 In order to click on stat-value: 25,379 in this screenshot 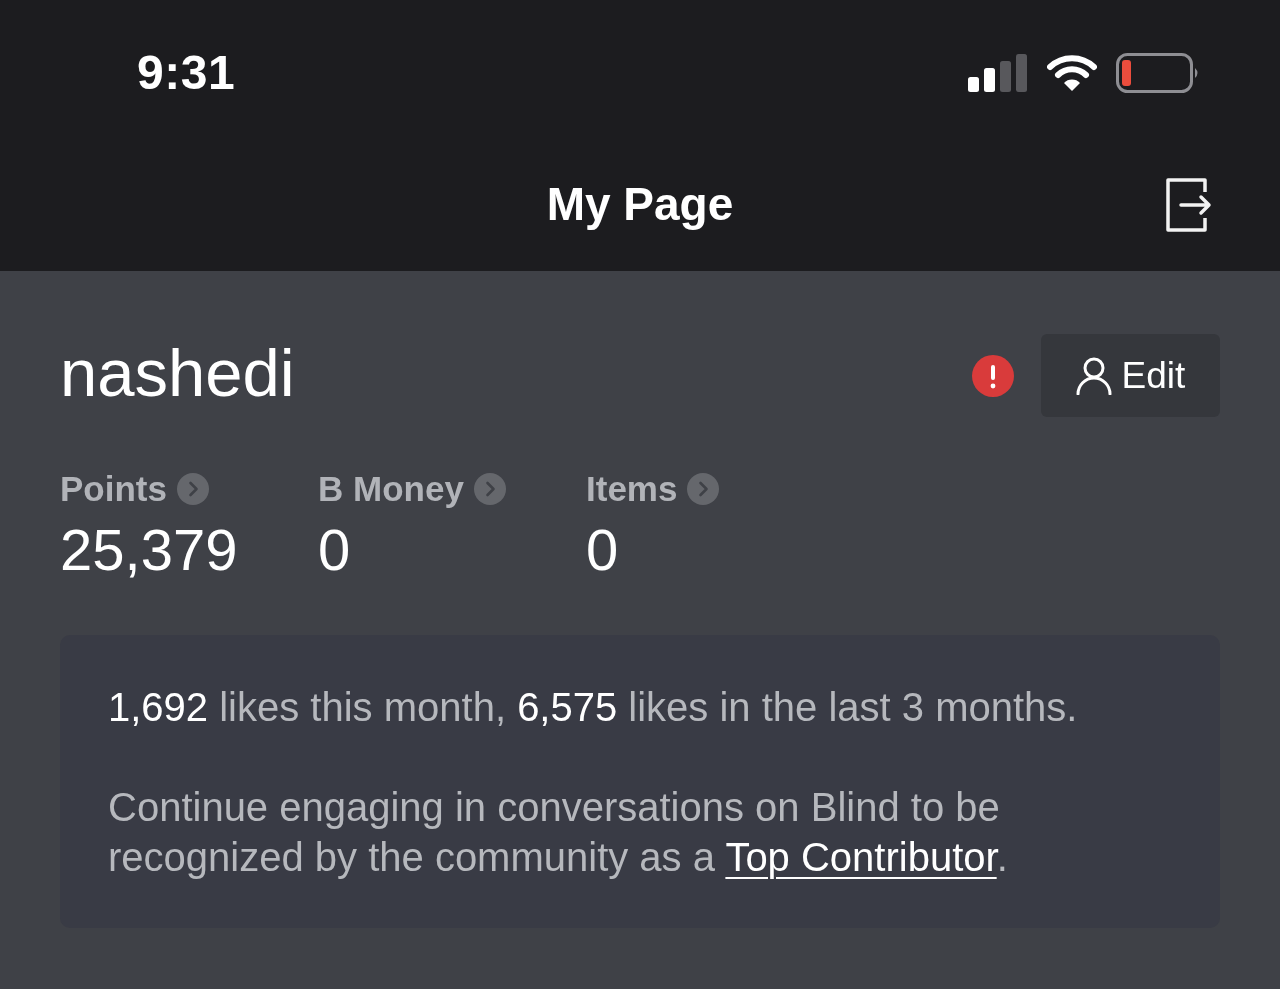, I will do `click(149, 550)`.